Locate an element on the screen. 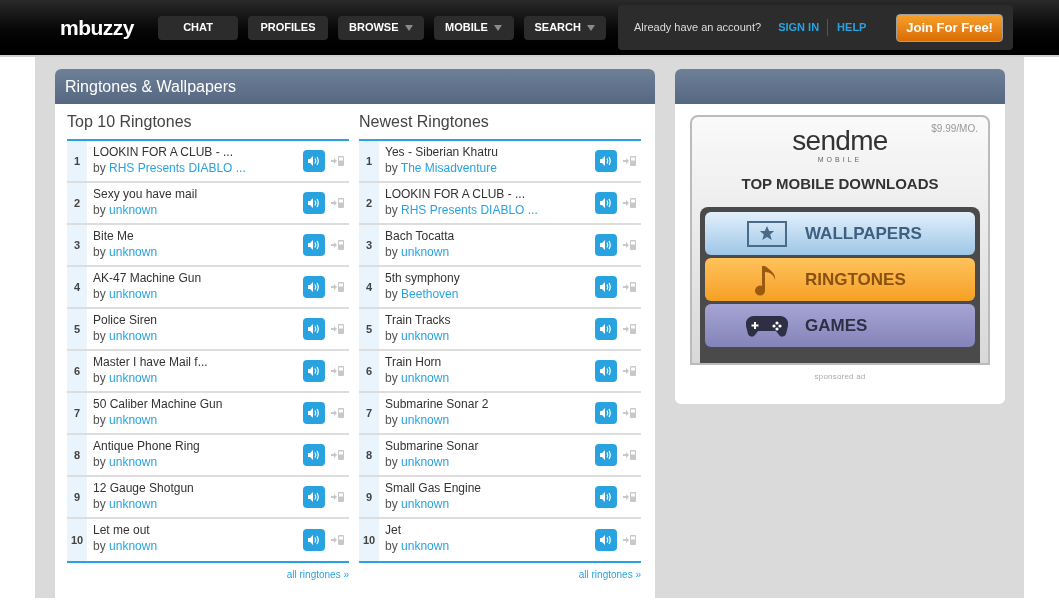  artist-link: Beethoven is located at coordinates (430, 294).